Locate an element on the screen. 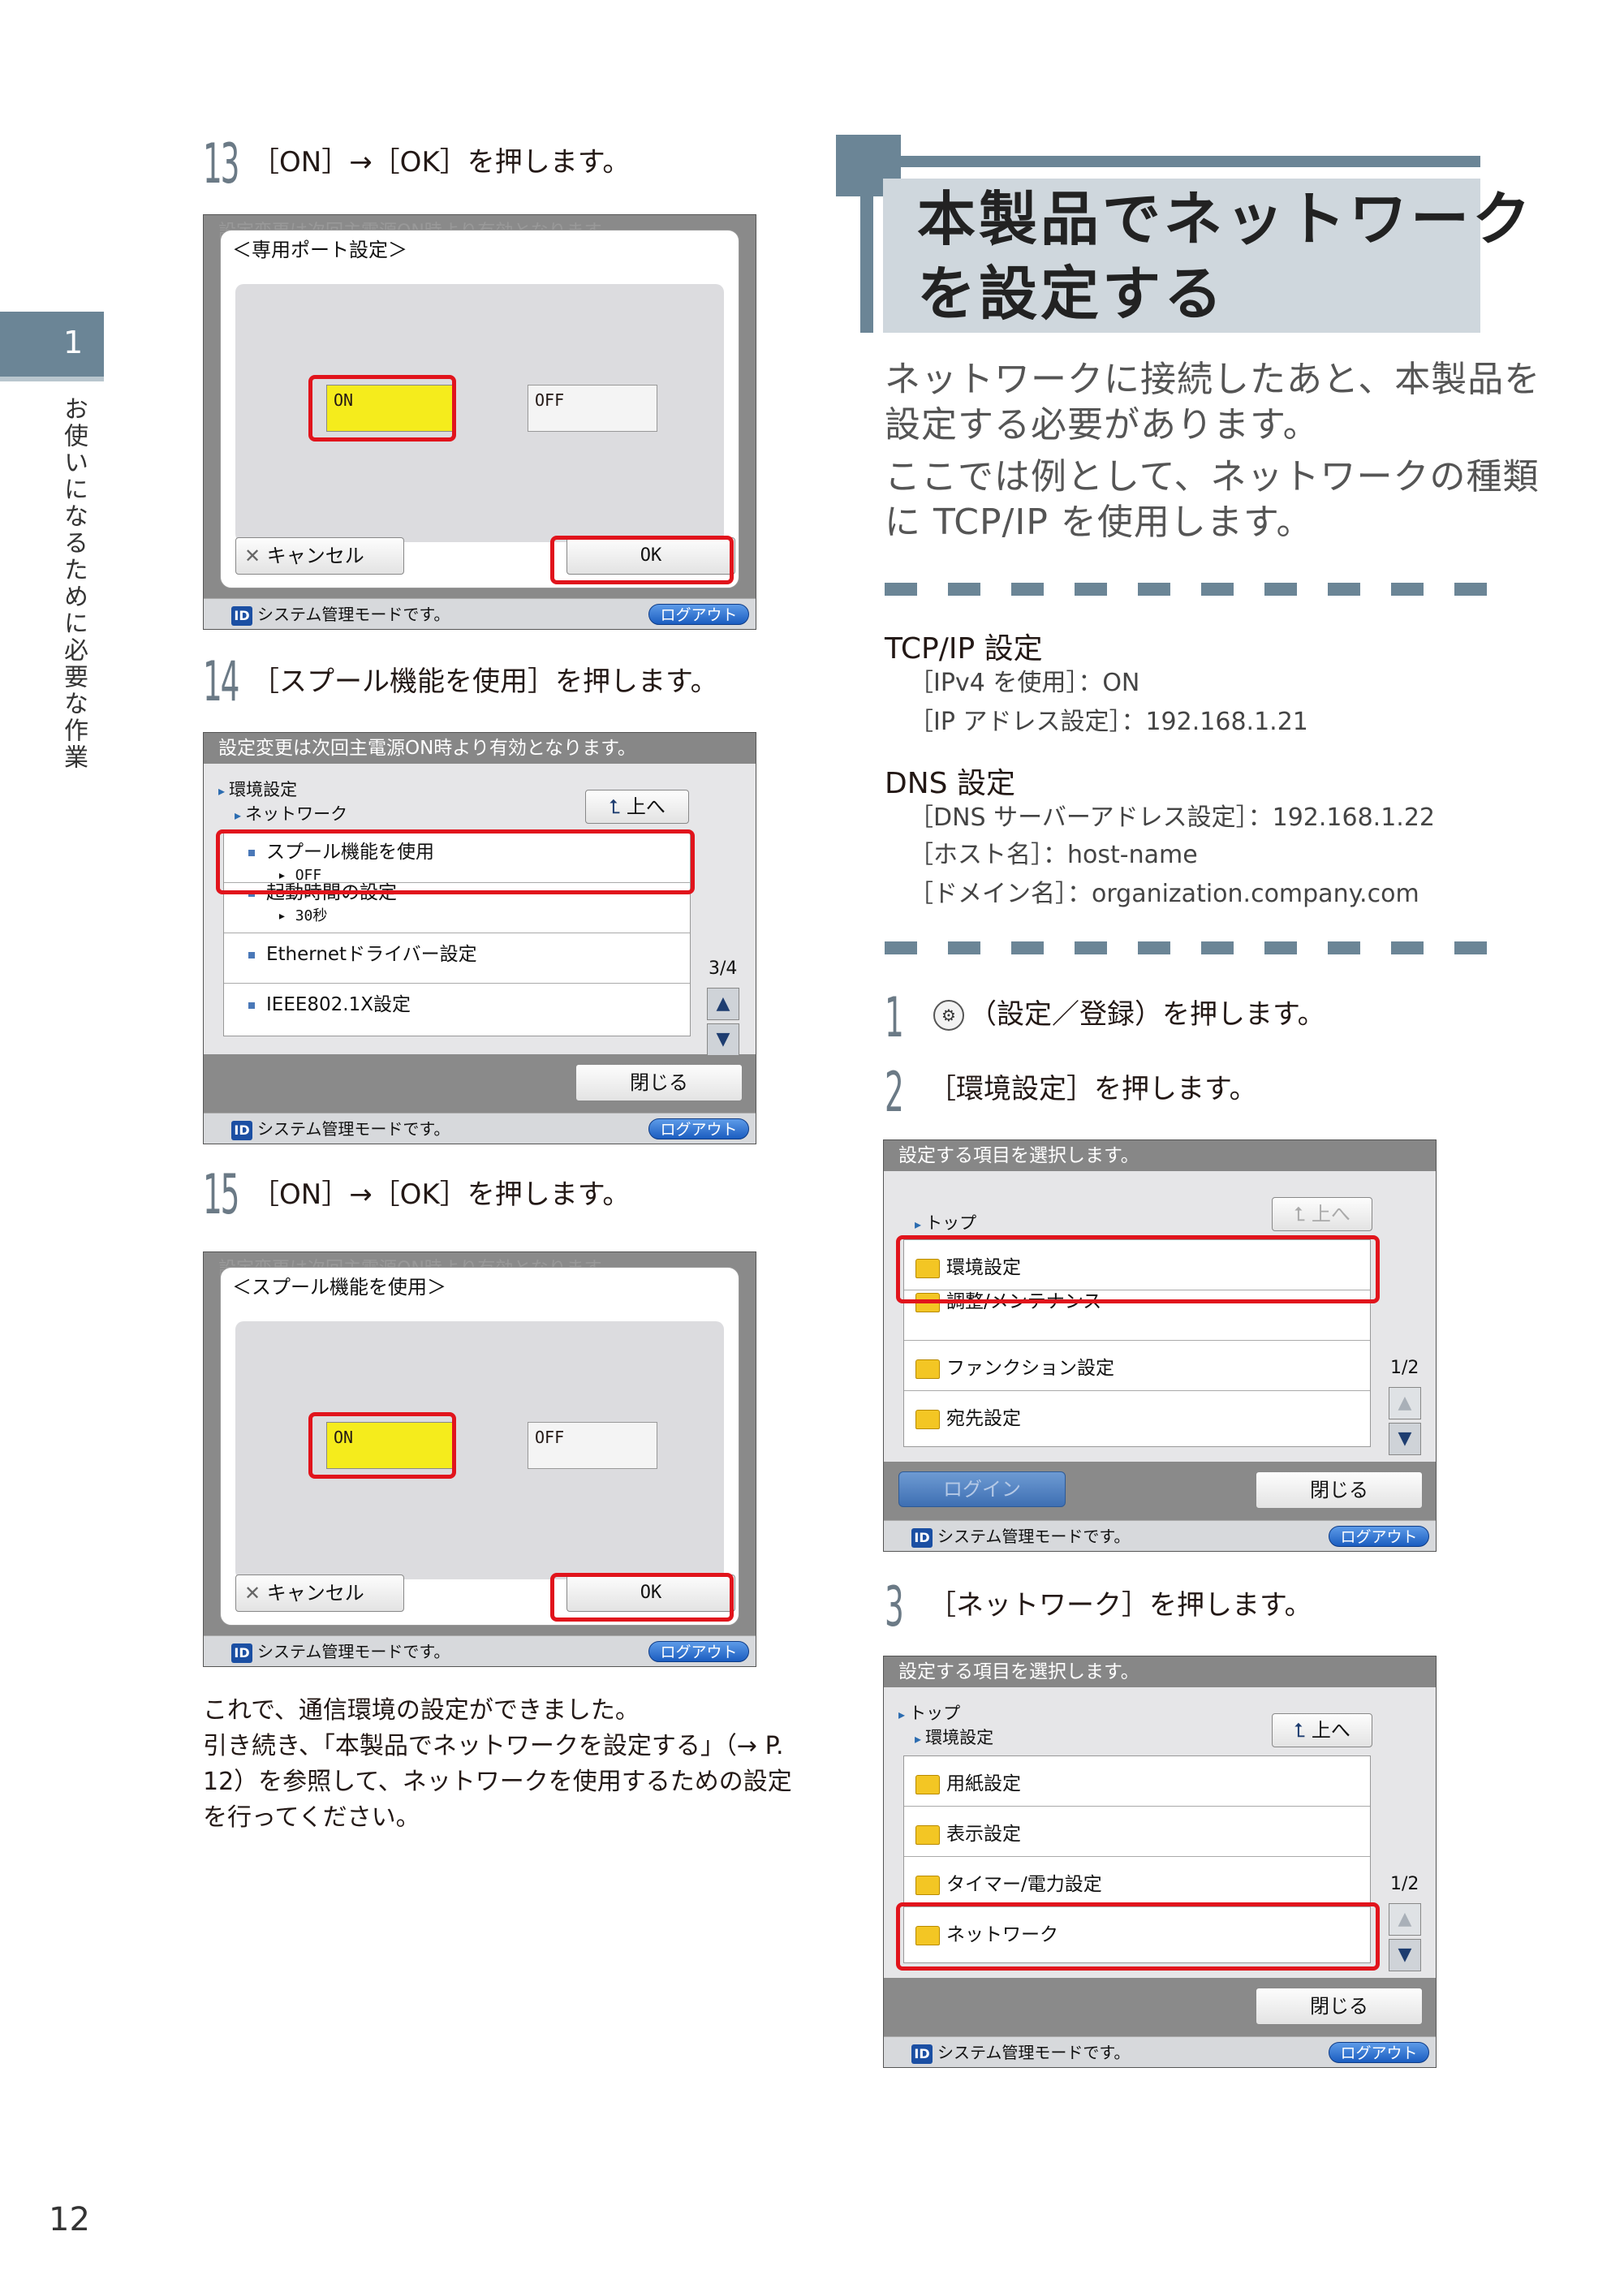  list-item-timer: タイマー/電力設定 is located at coordinates (1137, 1882).